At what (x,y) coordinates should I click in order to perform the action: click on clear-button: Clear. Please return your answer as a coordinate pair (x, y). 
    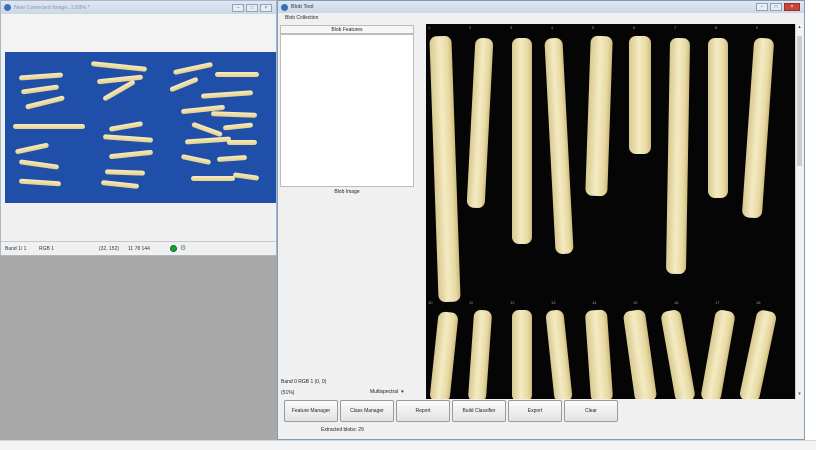
    Looking at the image, I should click on (591, 411).